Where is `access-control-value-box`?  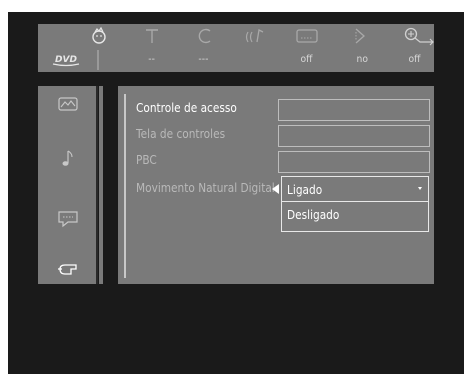
access-control-value-box is located at coordinates (354, 110).